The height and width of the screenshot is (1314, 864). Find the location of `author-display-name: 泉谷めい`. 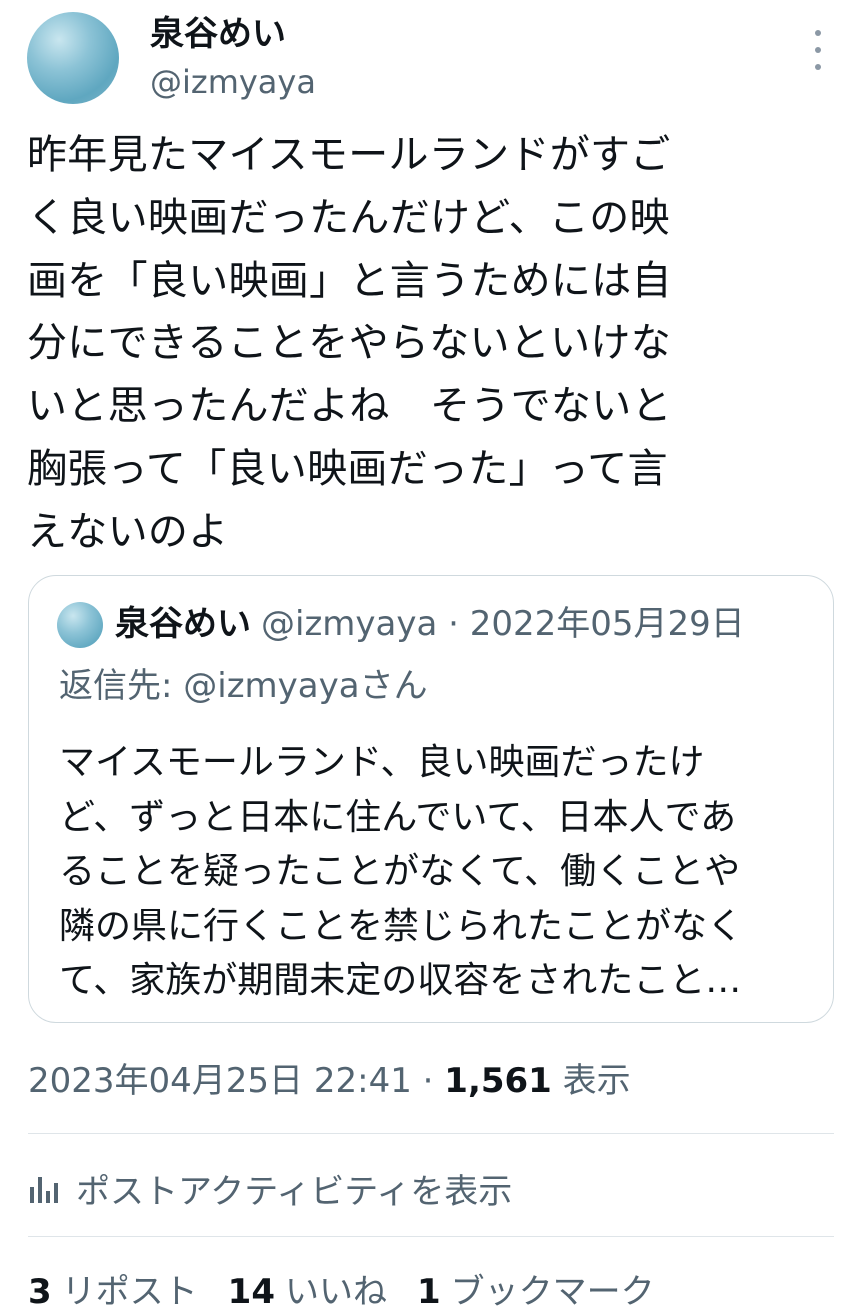

author-display-name: 泉谷めい is located at coordinates (218, 34).